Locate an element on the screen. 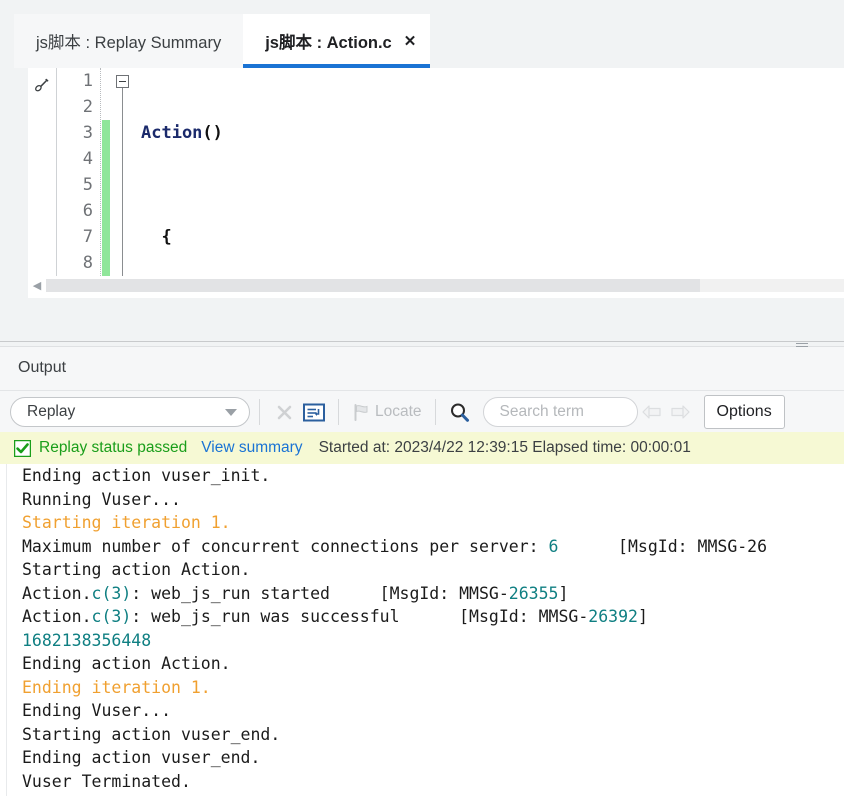  line-number: 3 is located at coordinates (87, 133).